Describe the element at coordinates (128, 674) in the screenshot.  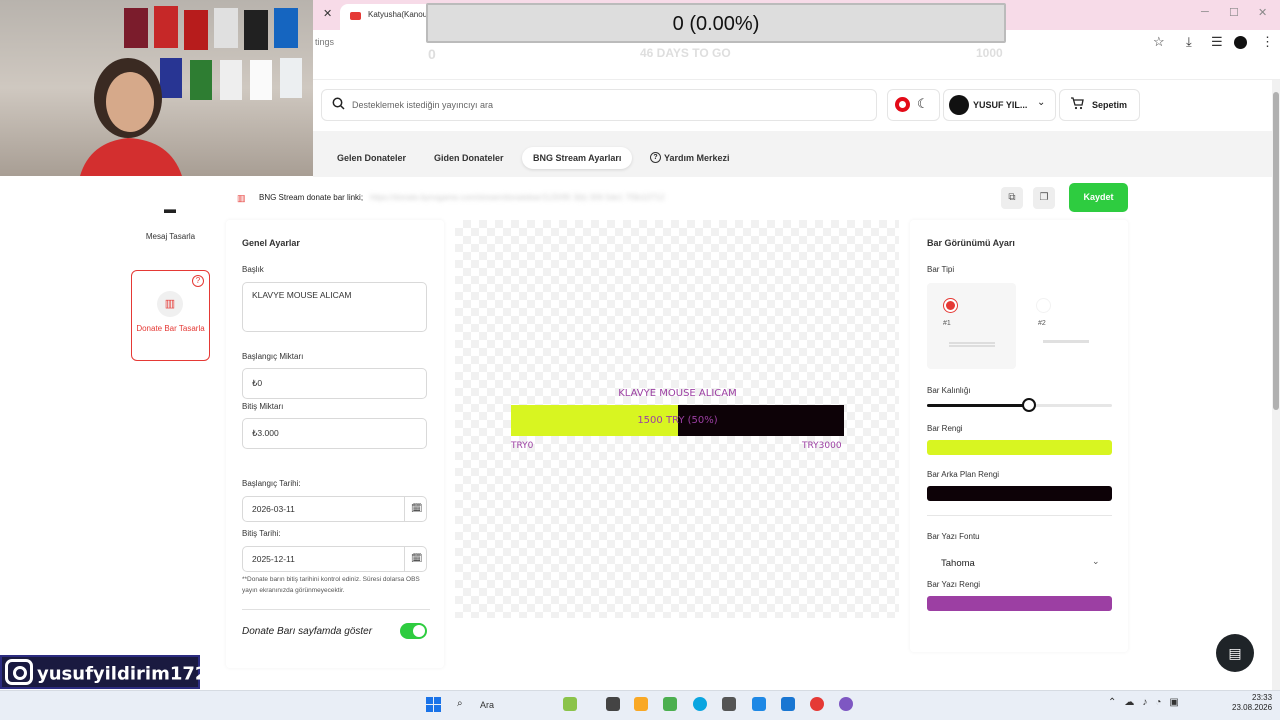
I see `instagram-handle: yusufyildirim1726` at that location.